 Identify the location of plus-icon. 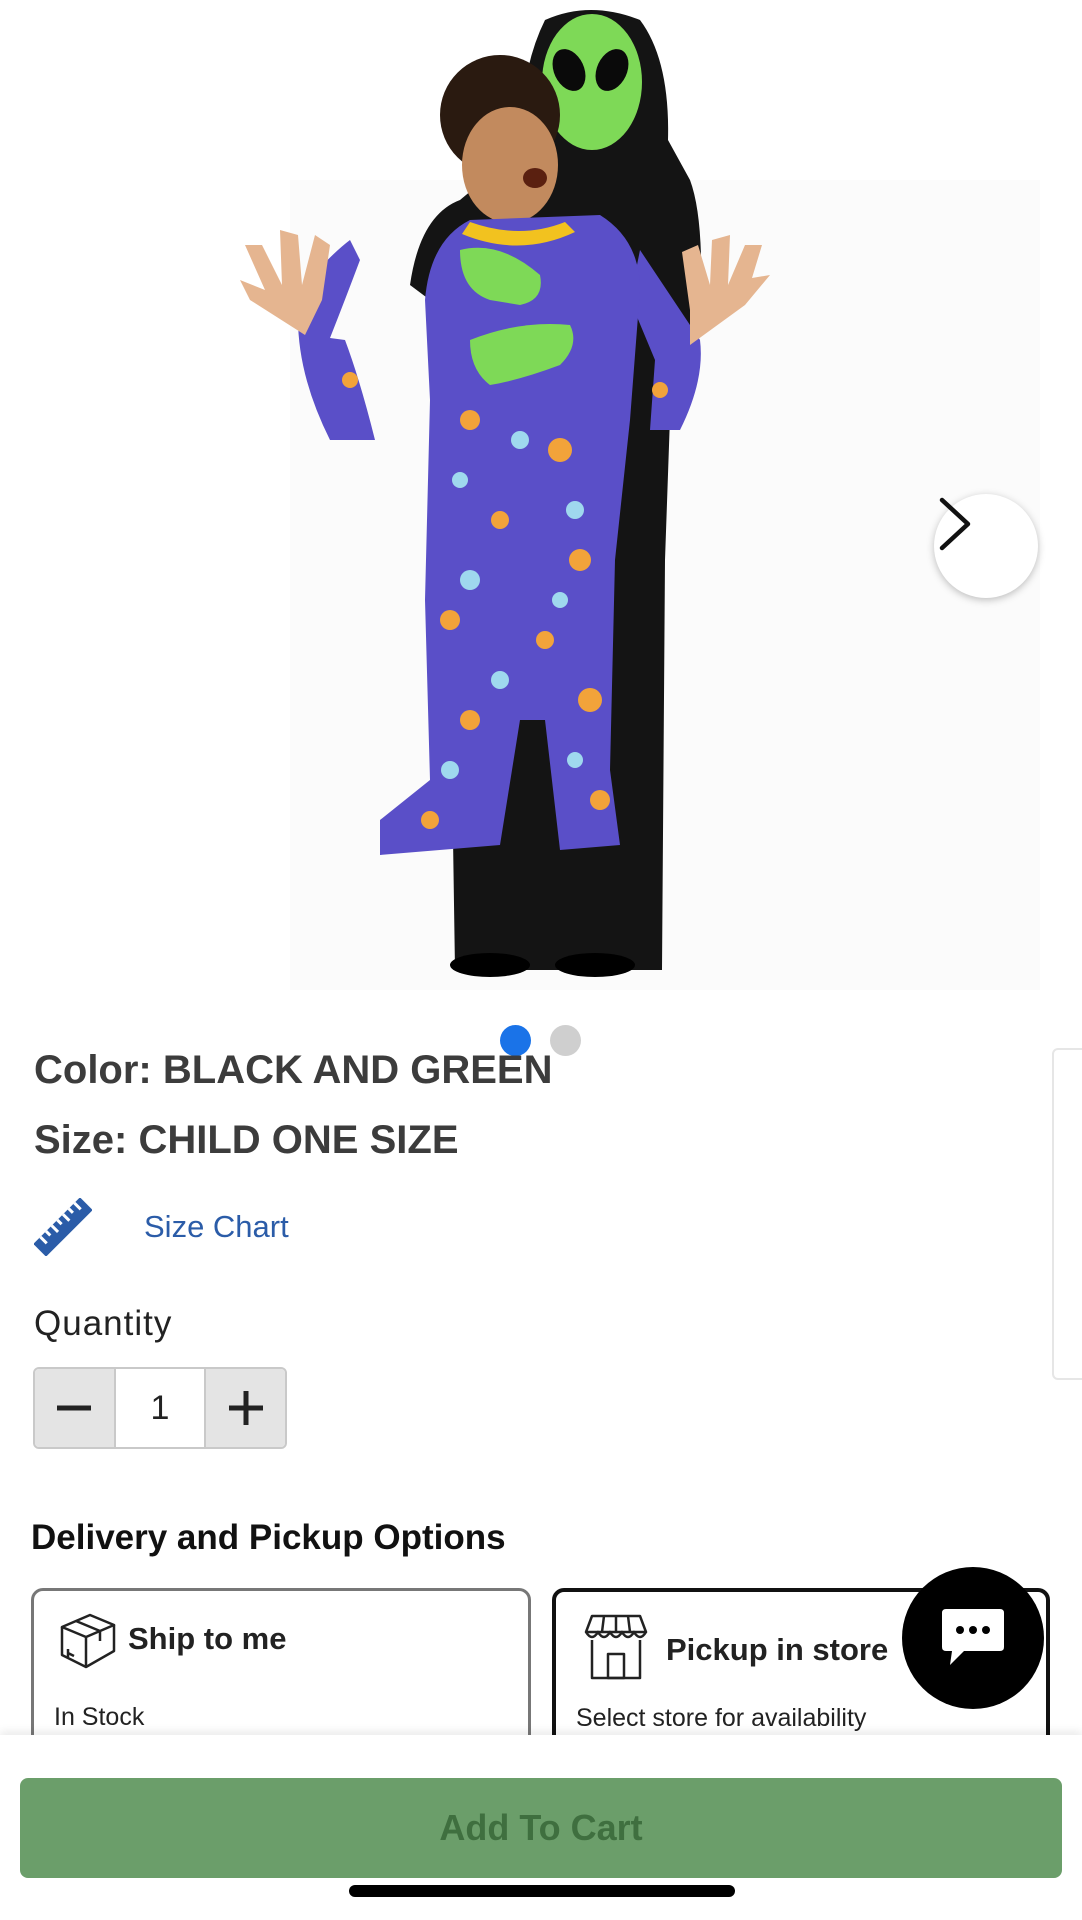
(245, 1408).